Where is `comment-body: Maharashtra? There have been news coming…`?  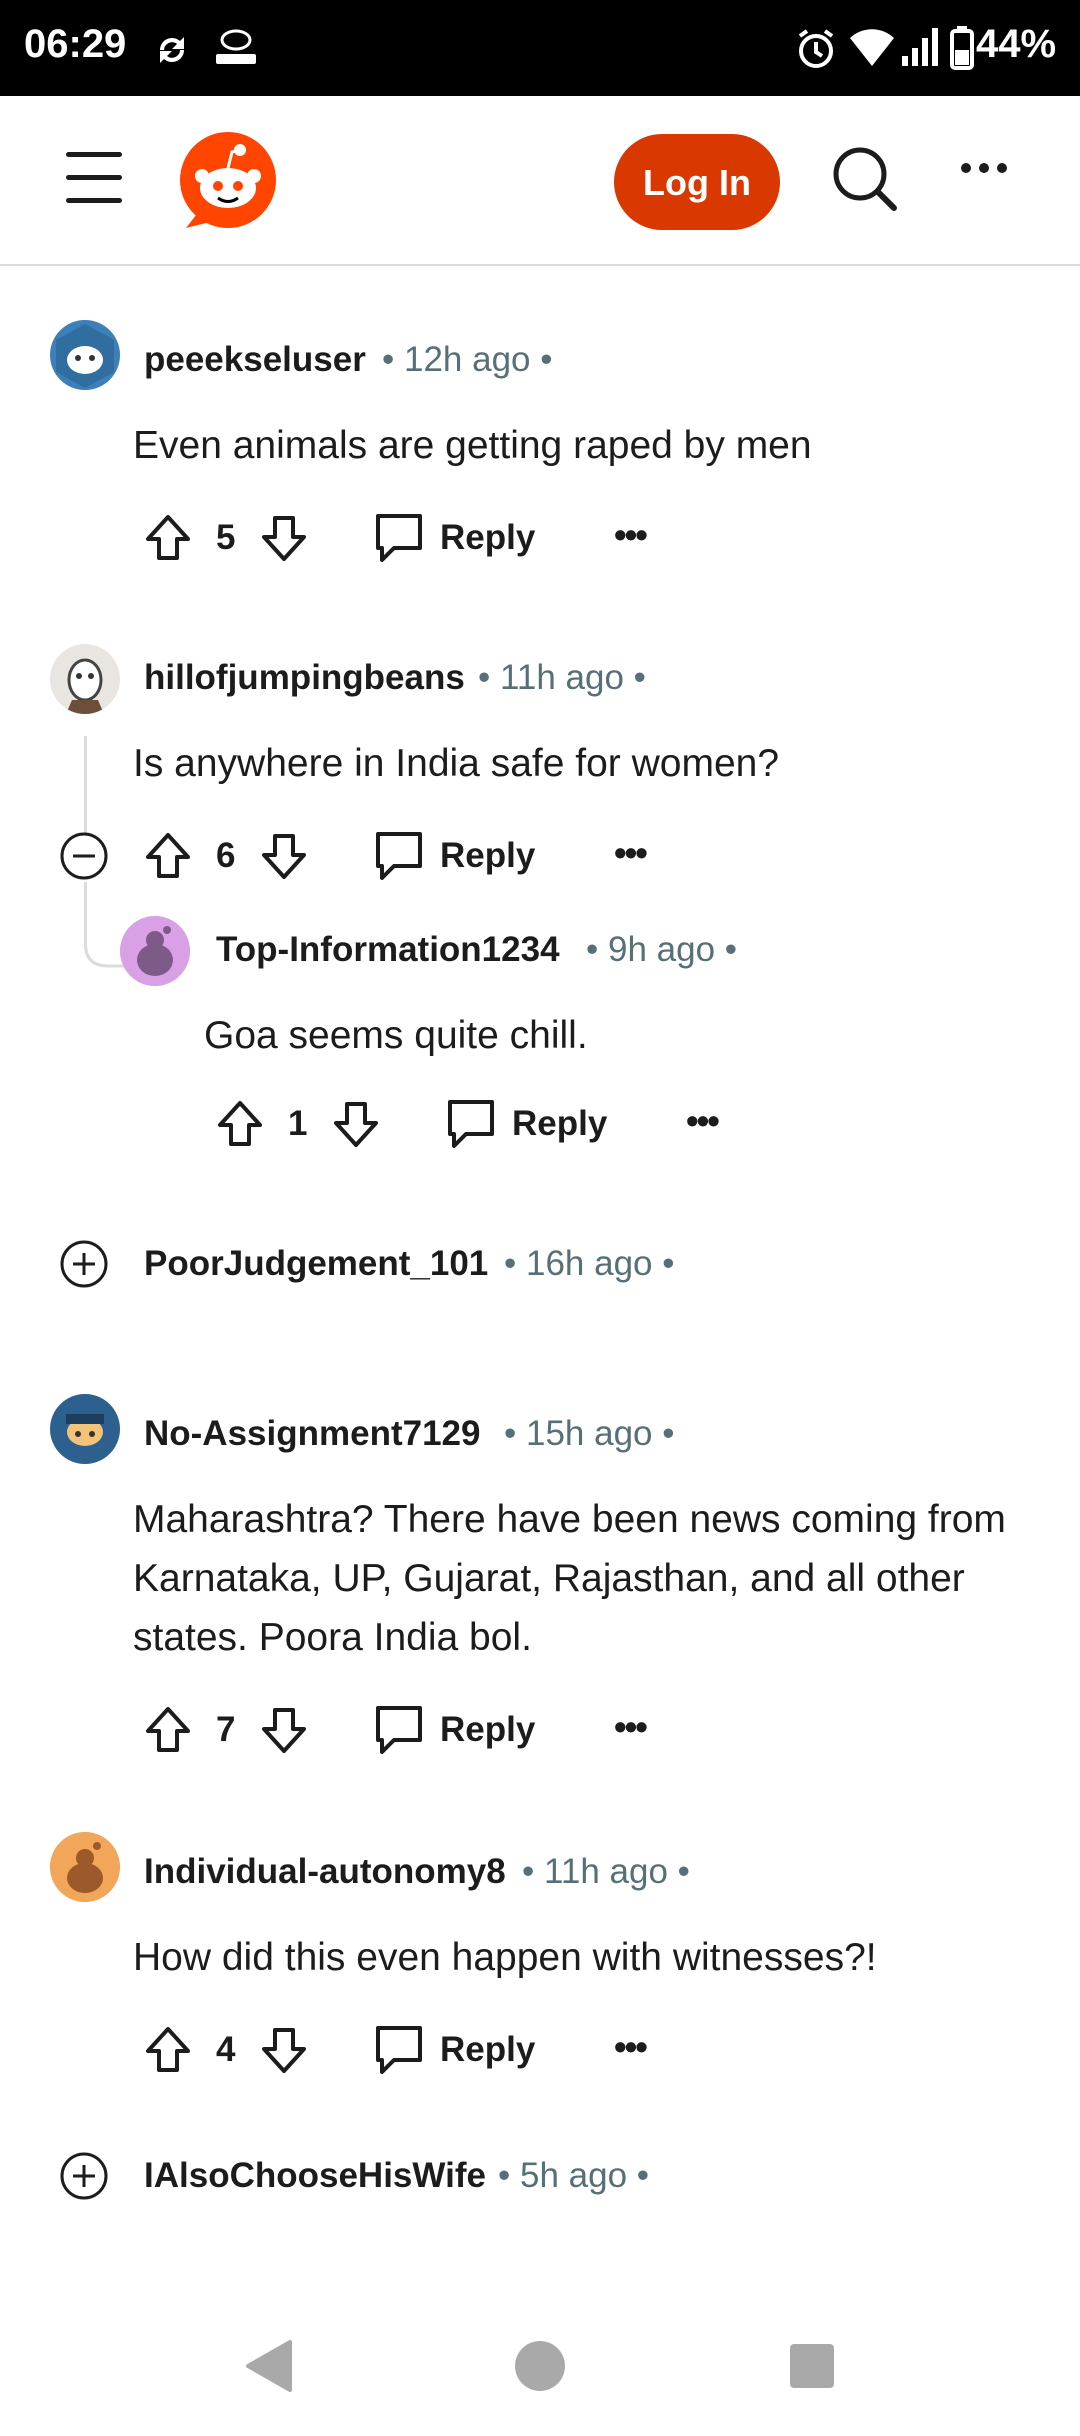
comment-body: Maharashtra? There have been news coming… is located at coordinates (569, 1578).